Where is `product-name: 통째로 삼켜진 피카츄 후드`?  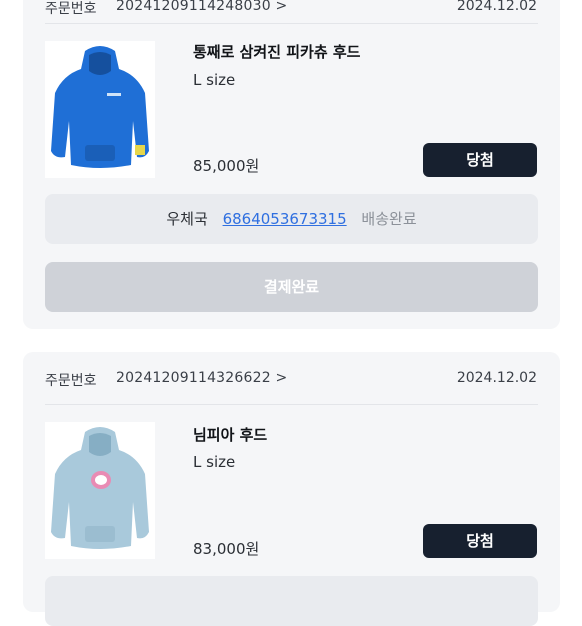 product-name: 통째로 삼켜진 피카츄 후드 is located at coordinates (276, 51).